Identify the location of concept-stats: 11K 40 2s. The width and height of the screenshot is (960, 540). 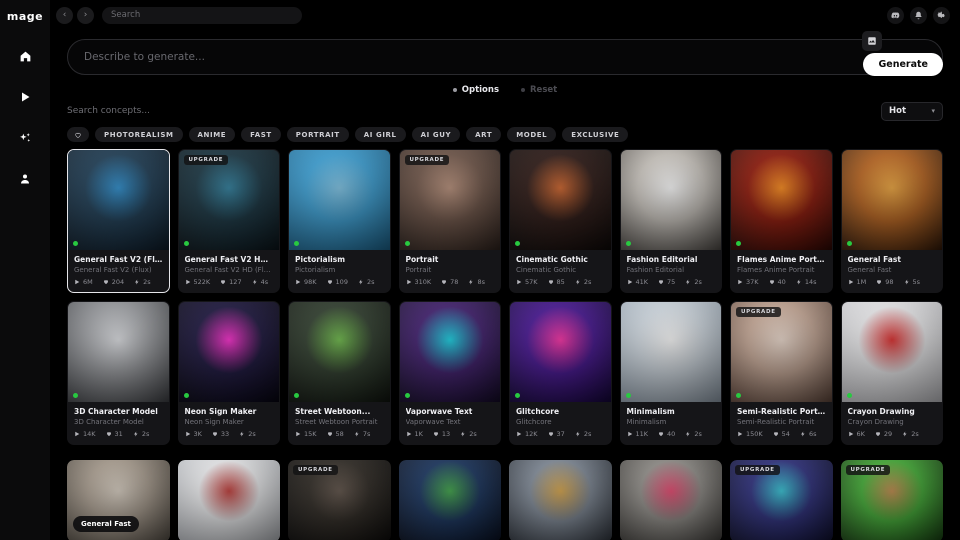
(671, 434).